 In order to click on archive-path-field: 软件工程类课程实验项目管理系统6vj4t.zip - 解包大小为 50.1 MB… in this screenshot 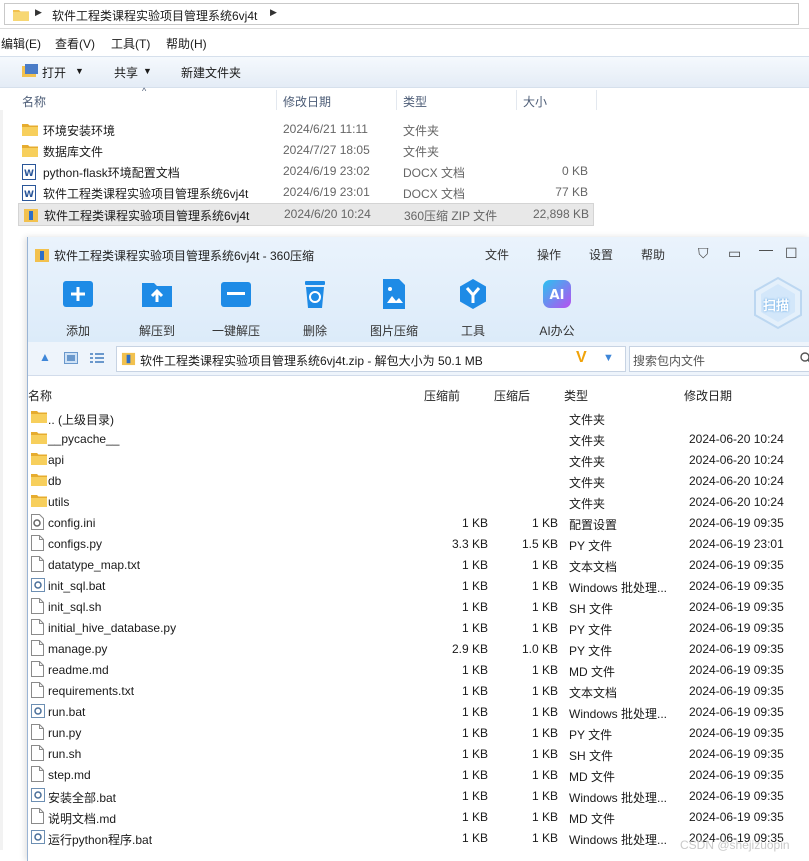, I will do `click(371, 359)`.